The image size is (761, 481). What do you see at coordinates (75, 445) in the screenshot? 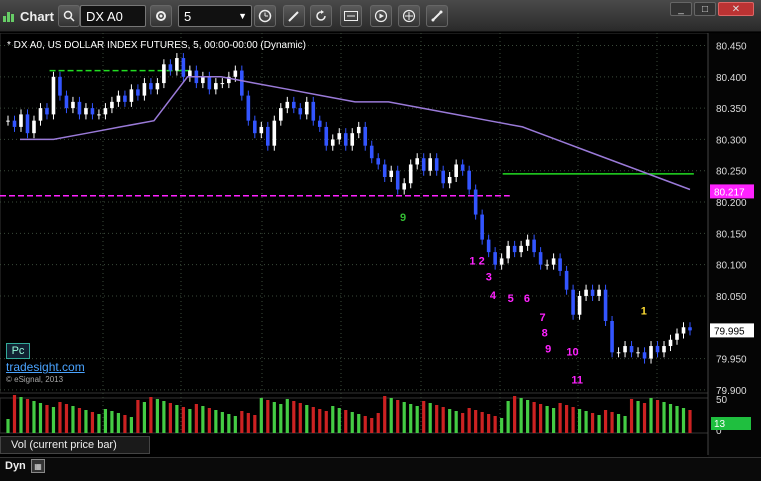
I see `volume-pane-label: Vol (current price bar)` at bounding box center [75, 445].